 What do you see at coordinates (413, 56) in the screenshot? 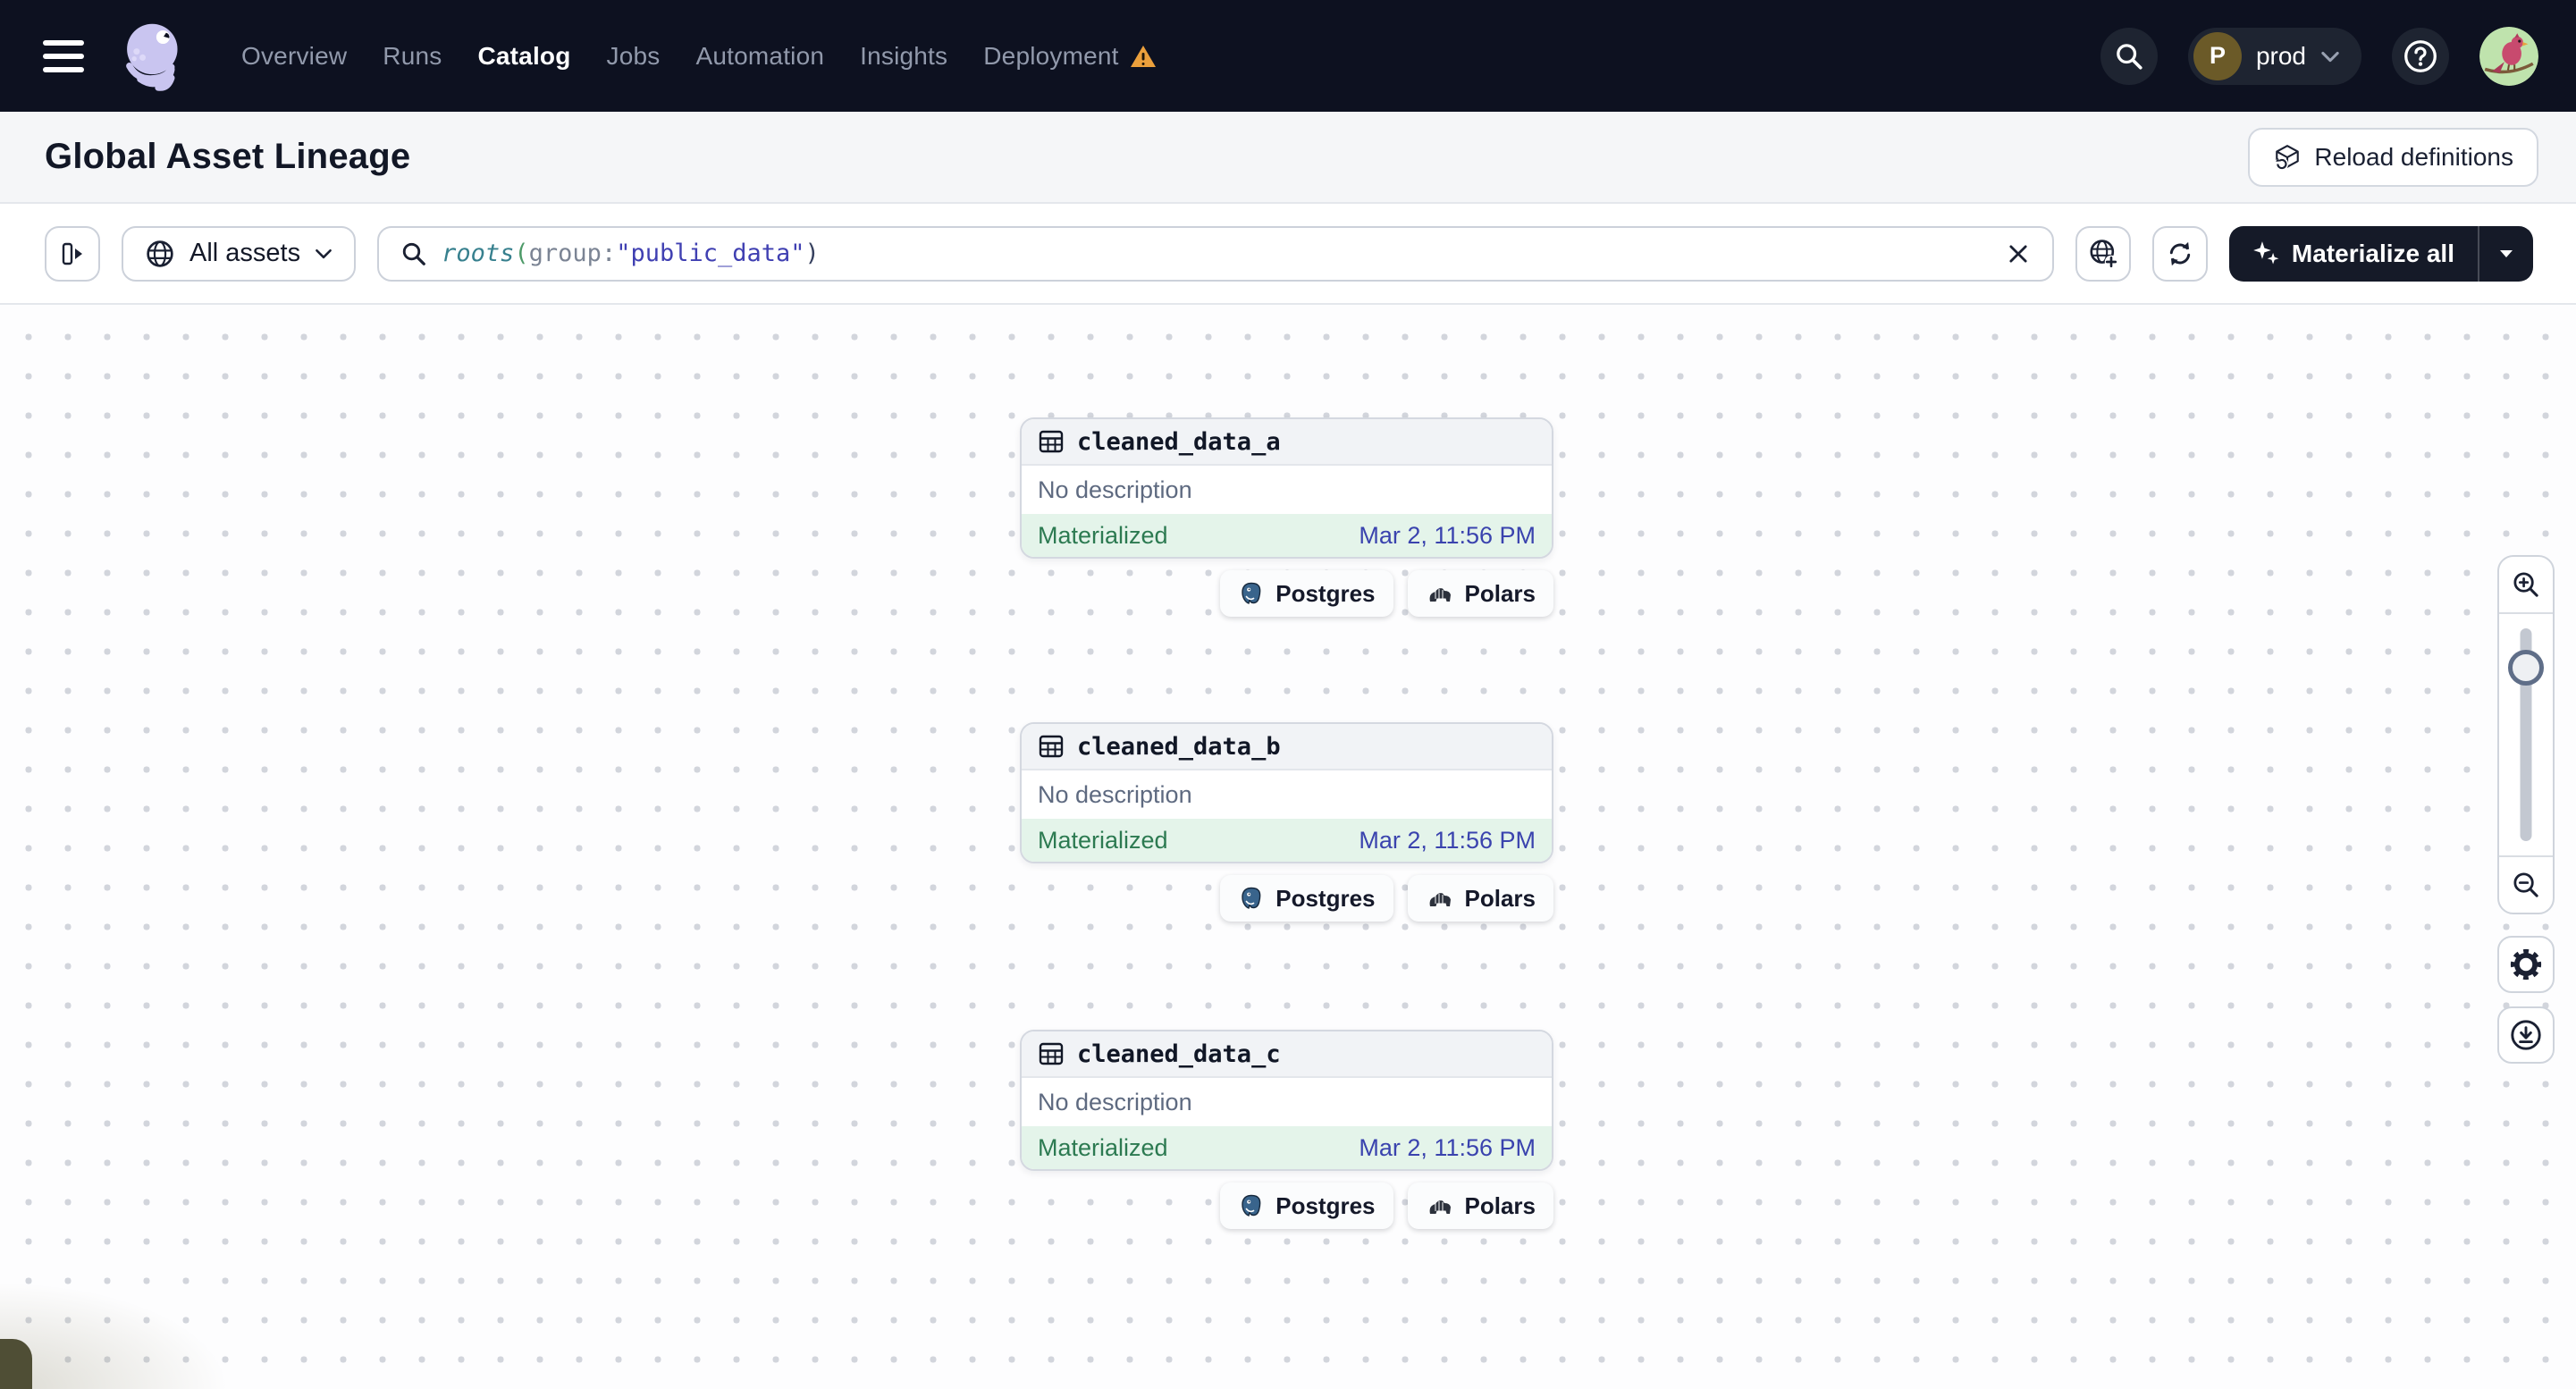
I see `nav-runs: Runs` at bounding box center [413, 56].